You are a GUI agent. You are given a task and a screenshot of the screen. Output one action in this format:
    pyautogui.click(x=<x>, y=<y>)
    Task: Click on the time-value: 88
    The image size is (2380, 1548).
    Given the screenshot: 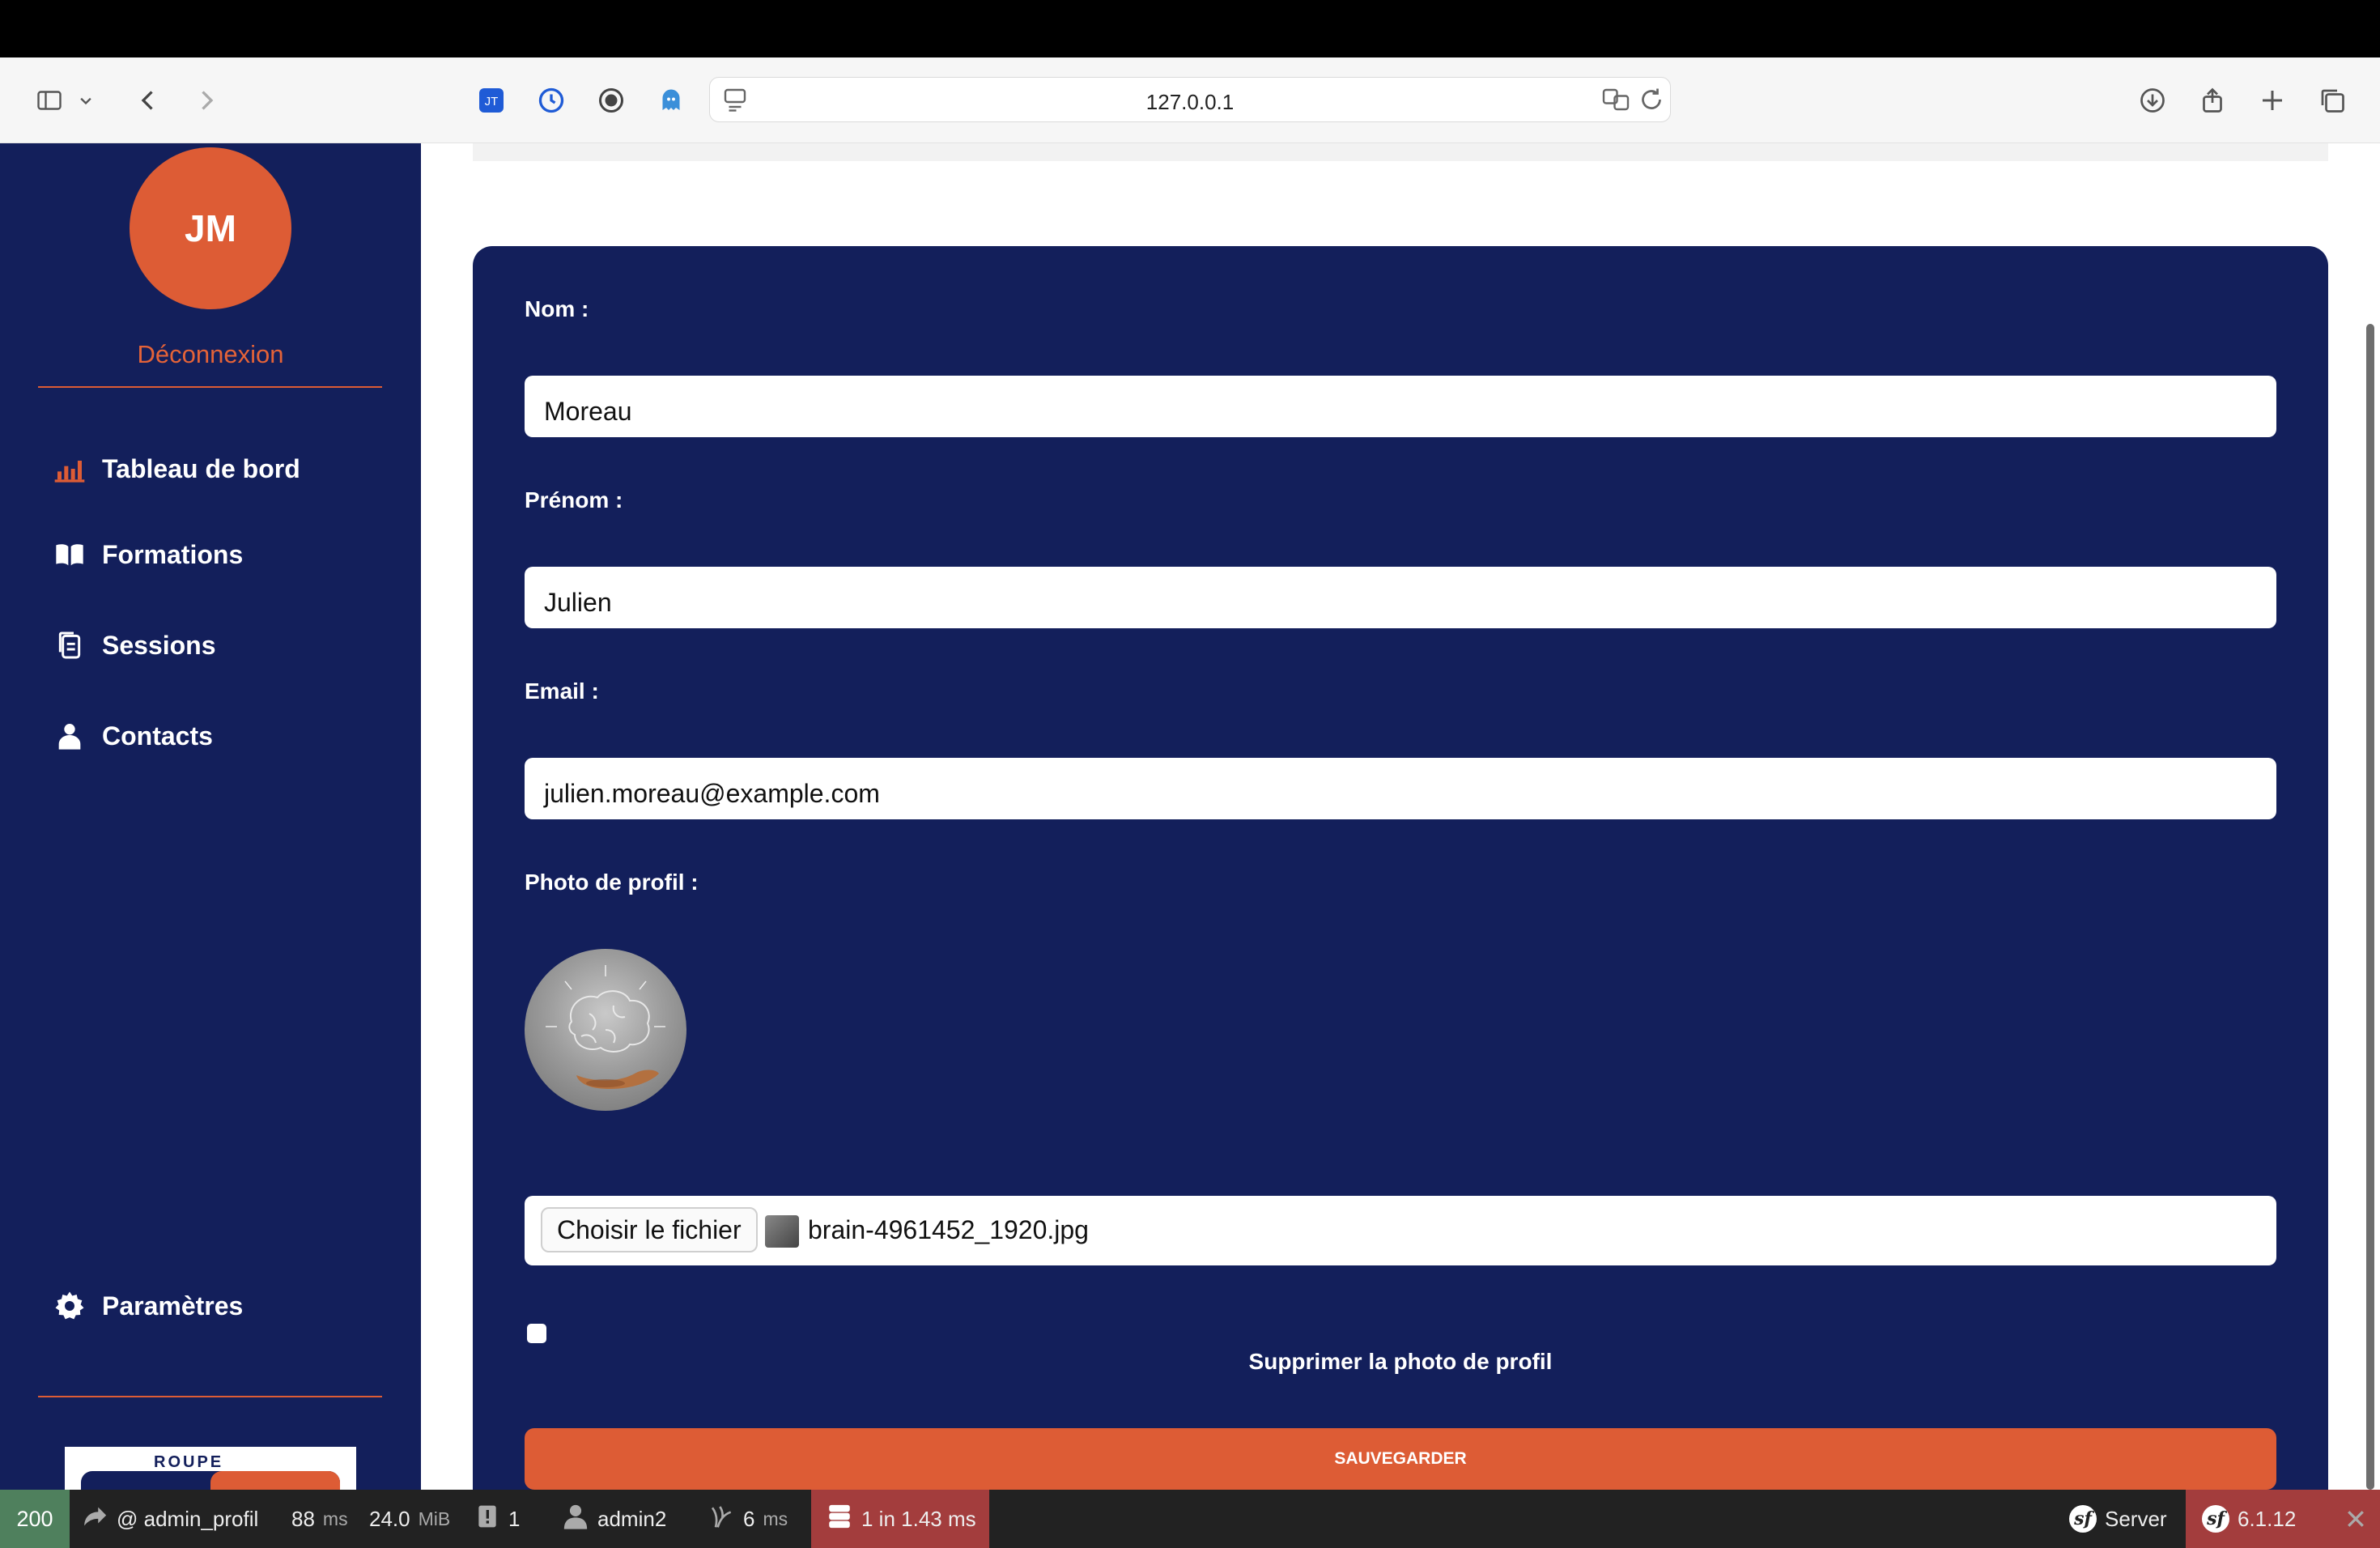 What is the action you would take?
    pyautogui.click(x=303, y=1519)
    